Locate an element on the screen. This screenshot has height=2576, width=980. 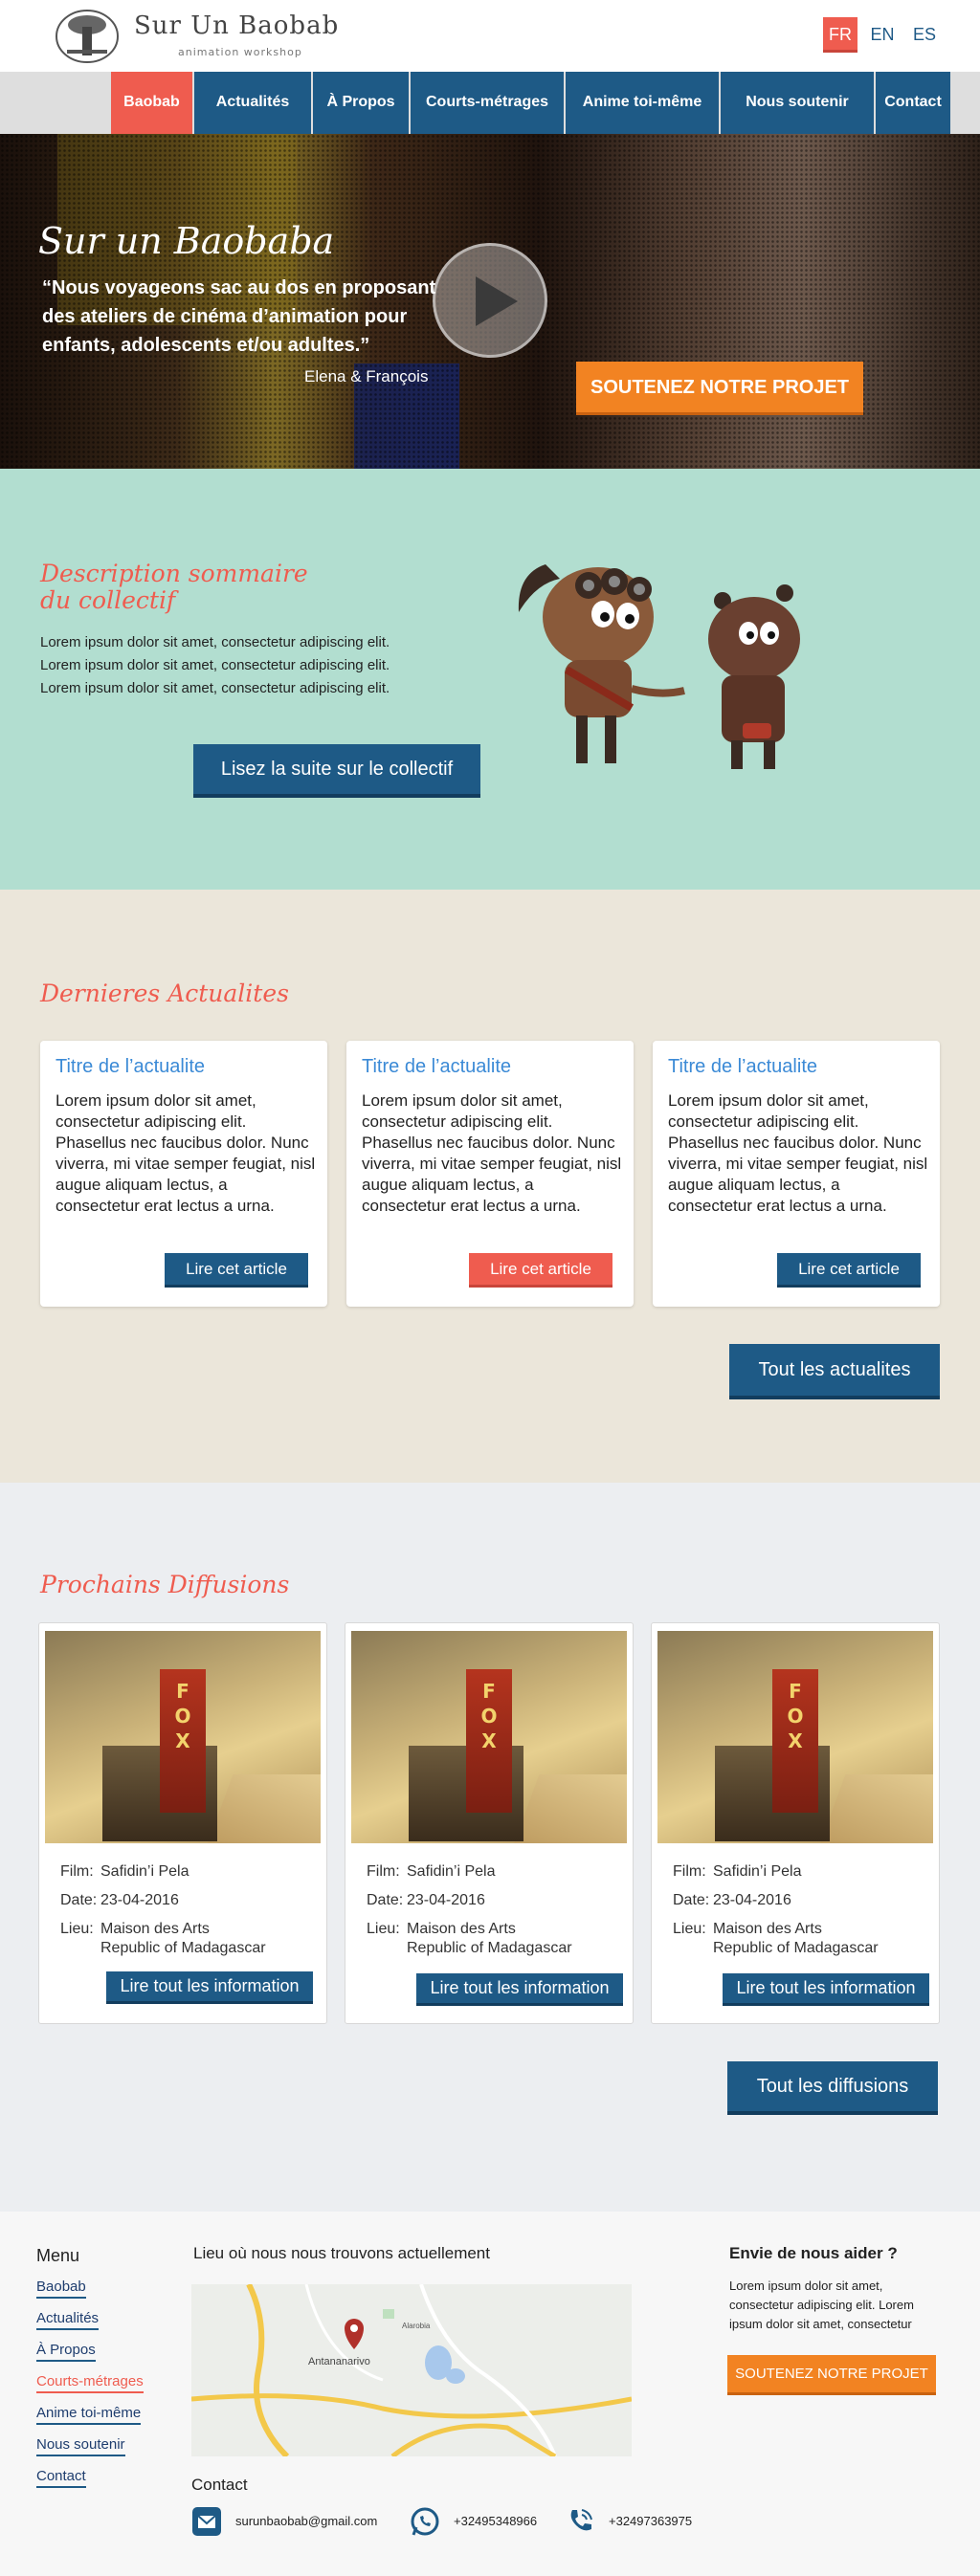
email-icon is located at coordinates (207, 2522).